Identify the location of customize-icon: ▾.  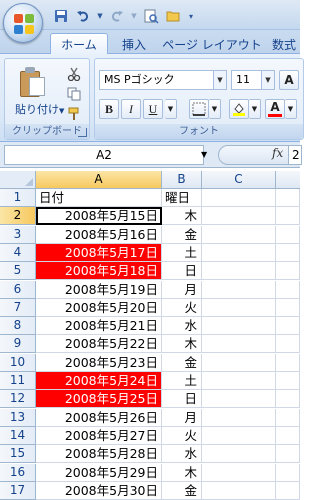
(191, 16).